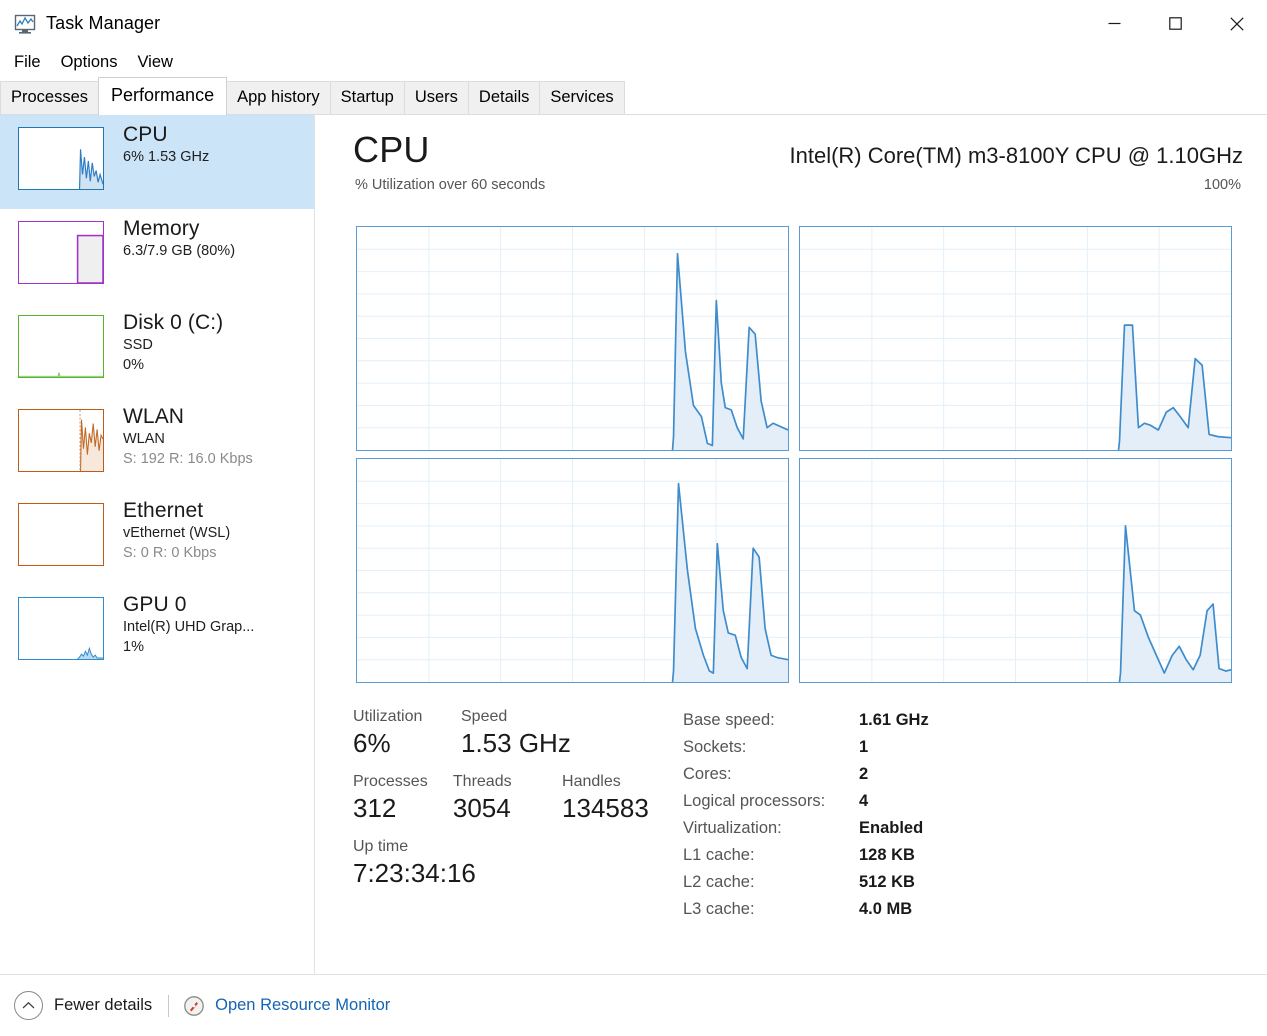 Image resolution: width=1267 pixels, height=1036 pixels. Describe the element at coordinates (278, 97) in the screenshot. I see `tab-app-history: App history` at that location.